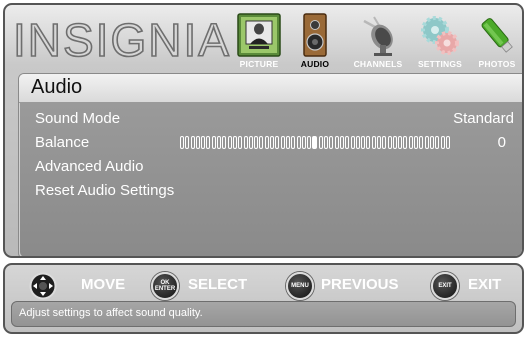  I want to click on panel-title: Audio, so click(57, 87).